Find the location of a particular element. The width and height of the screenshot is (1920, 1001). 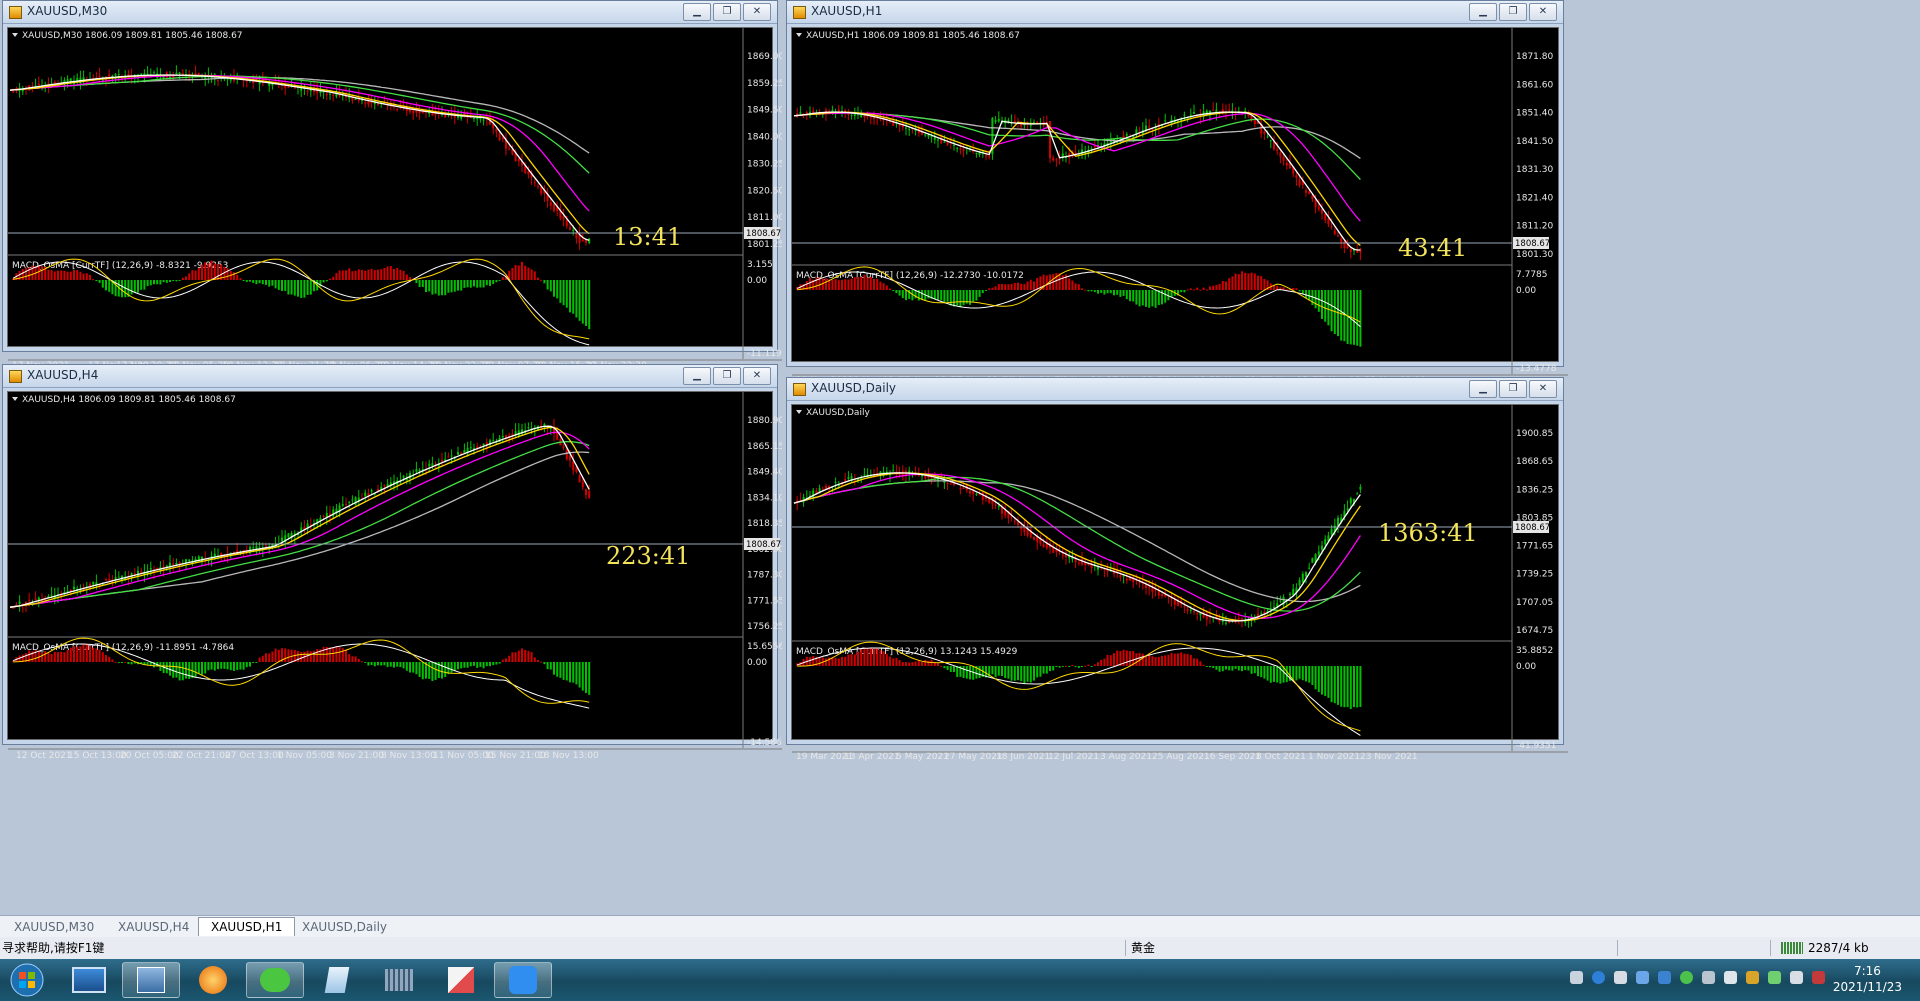

tab-xauusd-h4: XAUUSD,H4 is located at coordinates (153, 927).